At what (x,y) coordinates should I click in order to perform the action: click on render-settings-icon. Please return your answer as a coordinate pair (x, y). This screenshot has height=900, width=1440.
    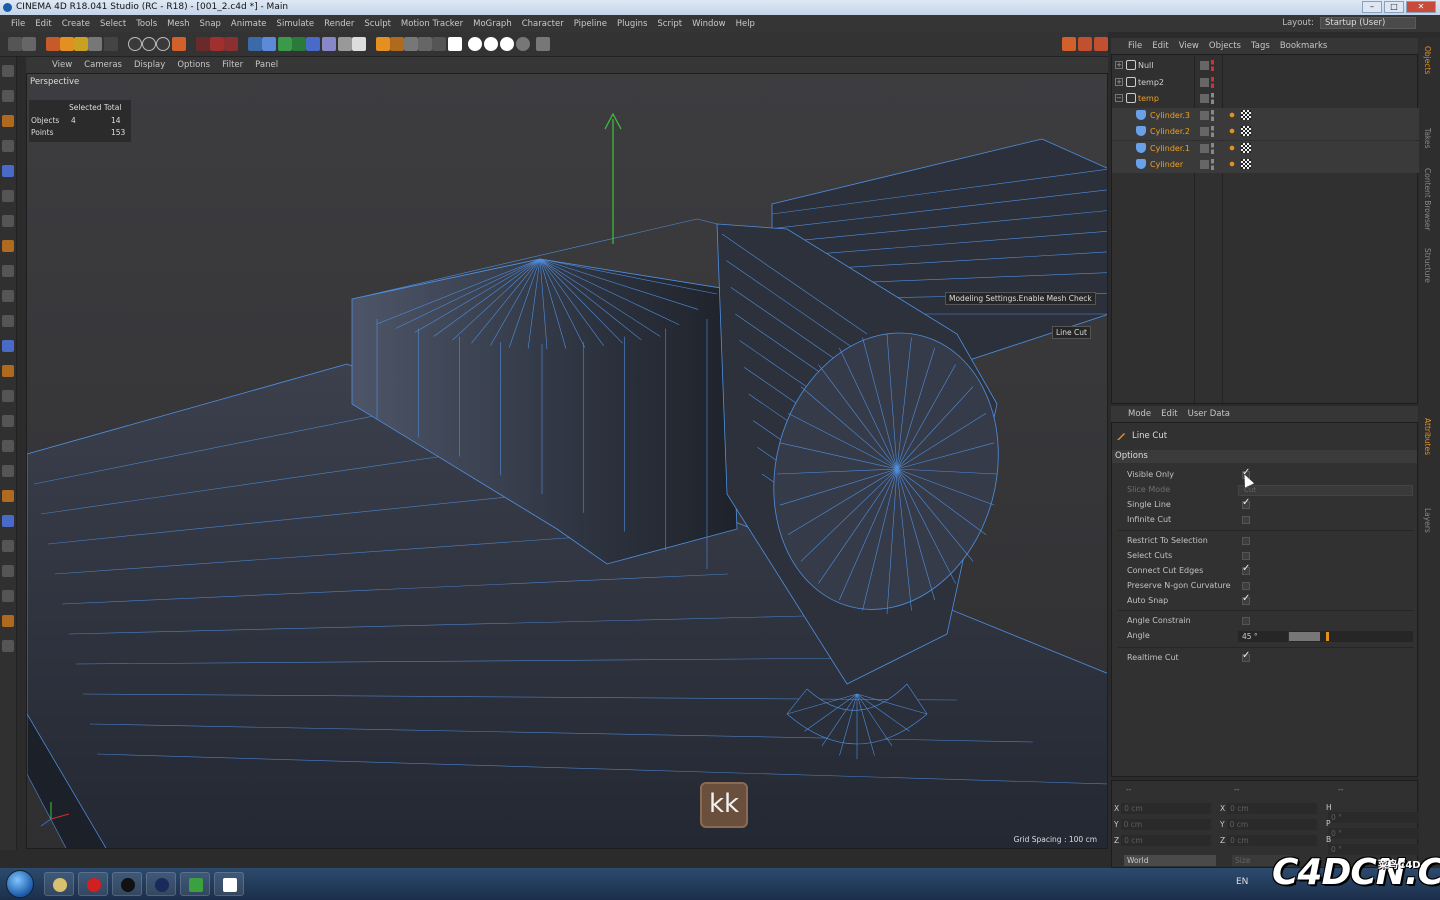
    Looking at the image, I should click on (231, 44).